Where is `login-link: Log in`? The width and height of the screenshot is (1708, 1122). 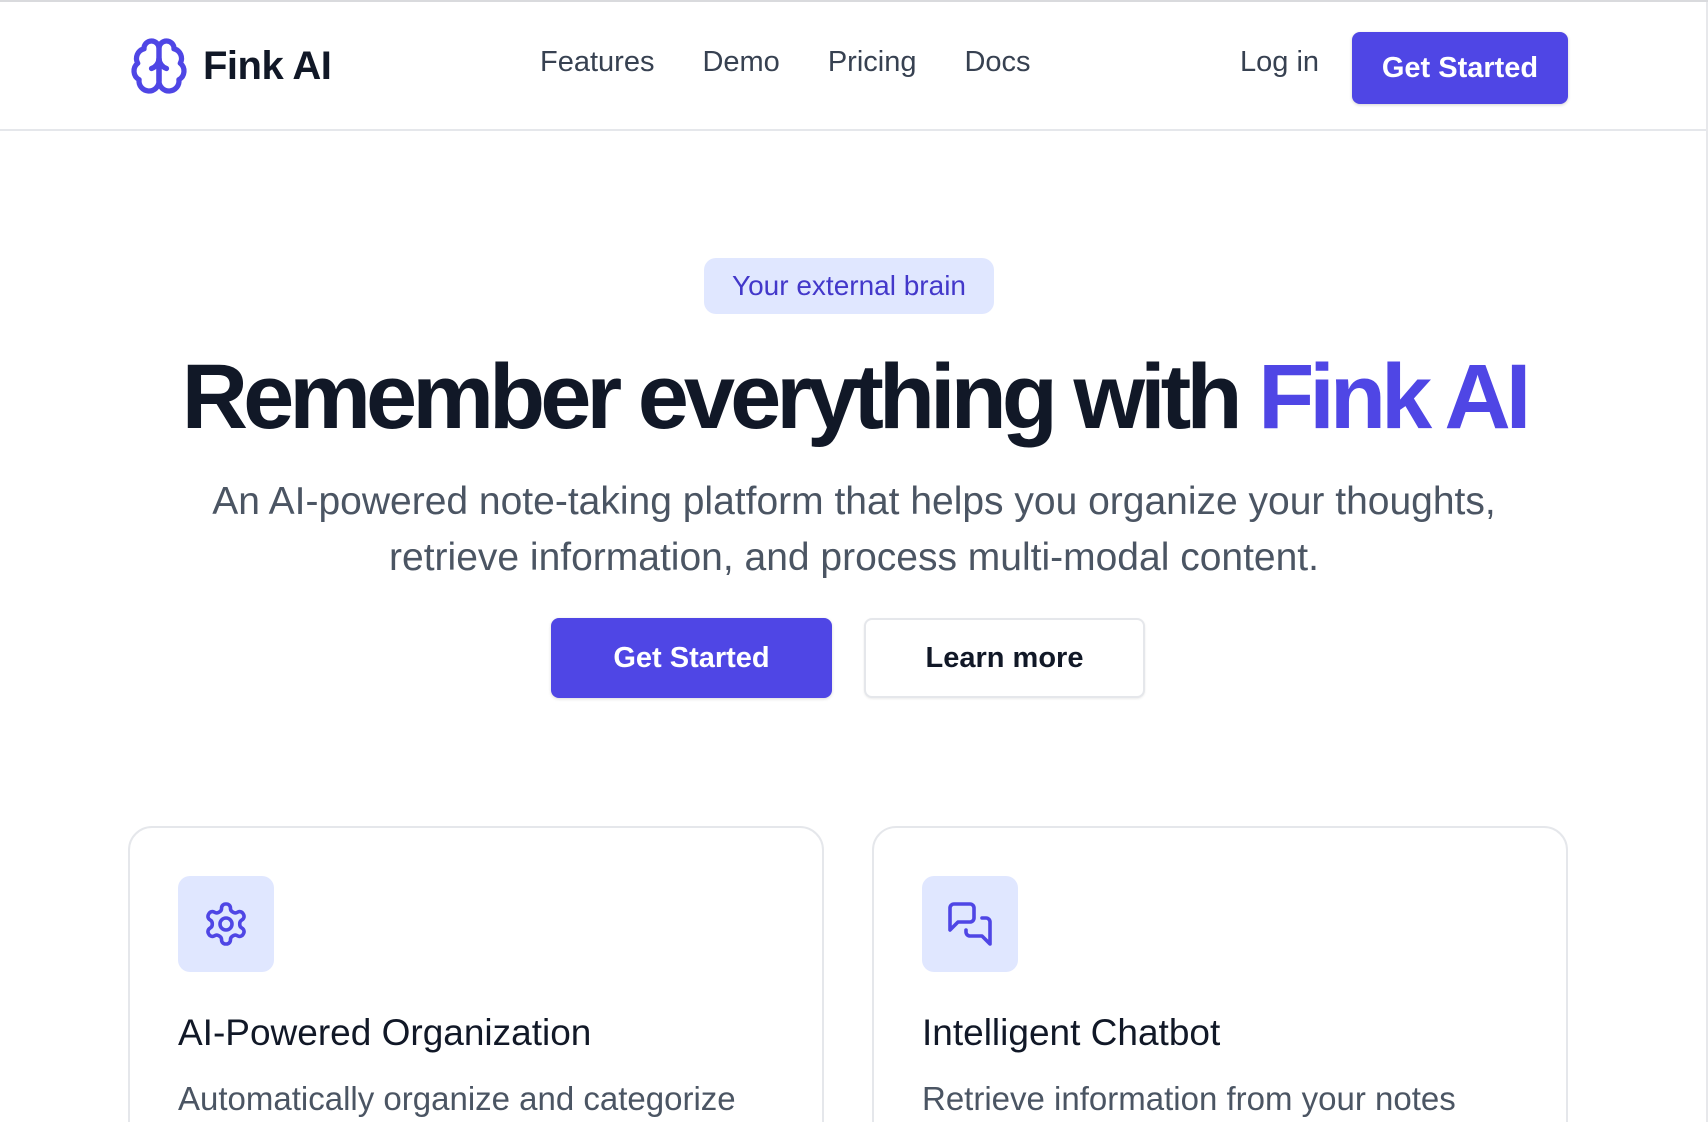
login-link: Log in is located at coordinates (1279, 62).